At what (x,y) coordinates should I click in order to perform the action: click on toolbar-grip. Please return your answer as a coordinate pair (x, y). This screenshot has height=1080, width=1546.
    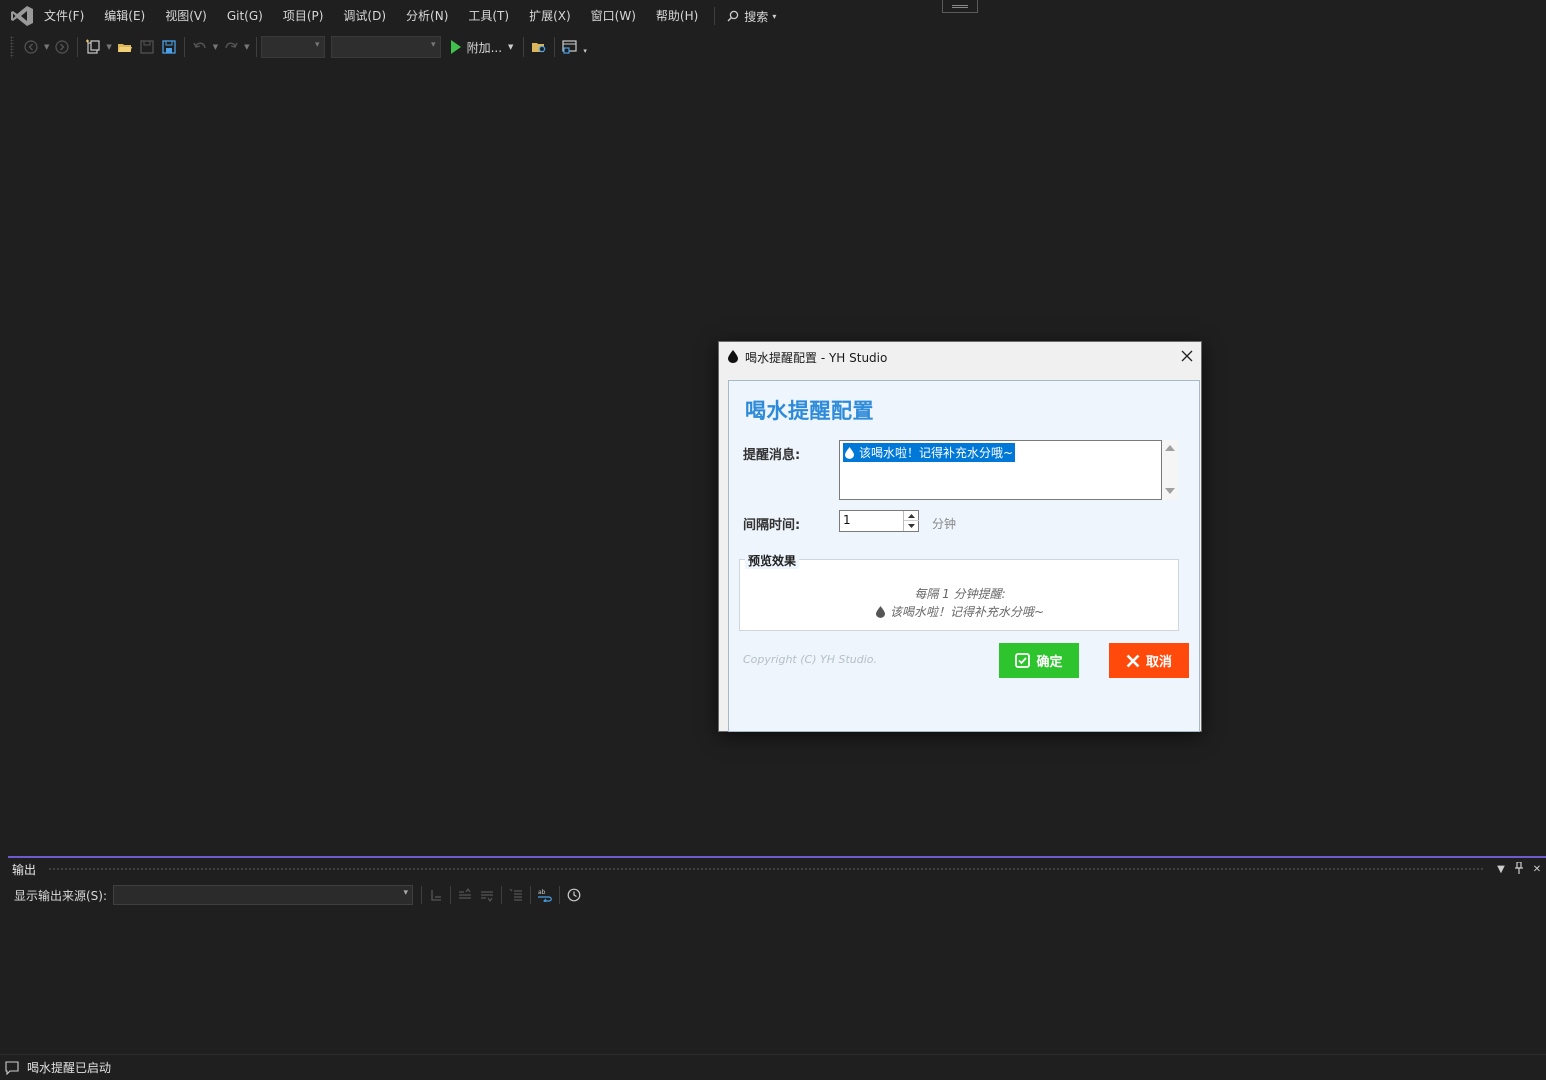
    Looking at the image, I should click on (12, 47).